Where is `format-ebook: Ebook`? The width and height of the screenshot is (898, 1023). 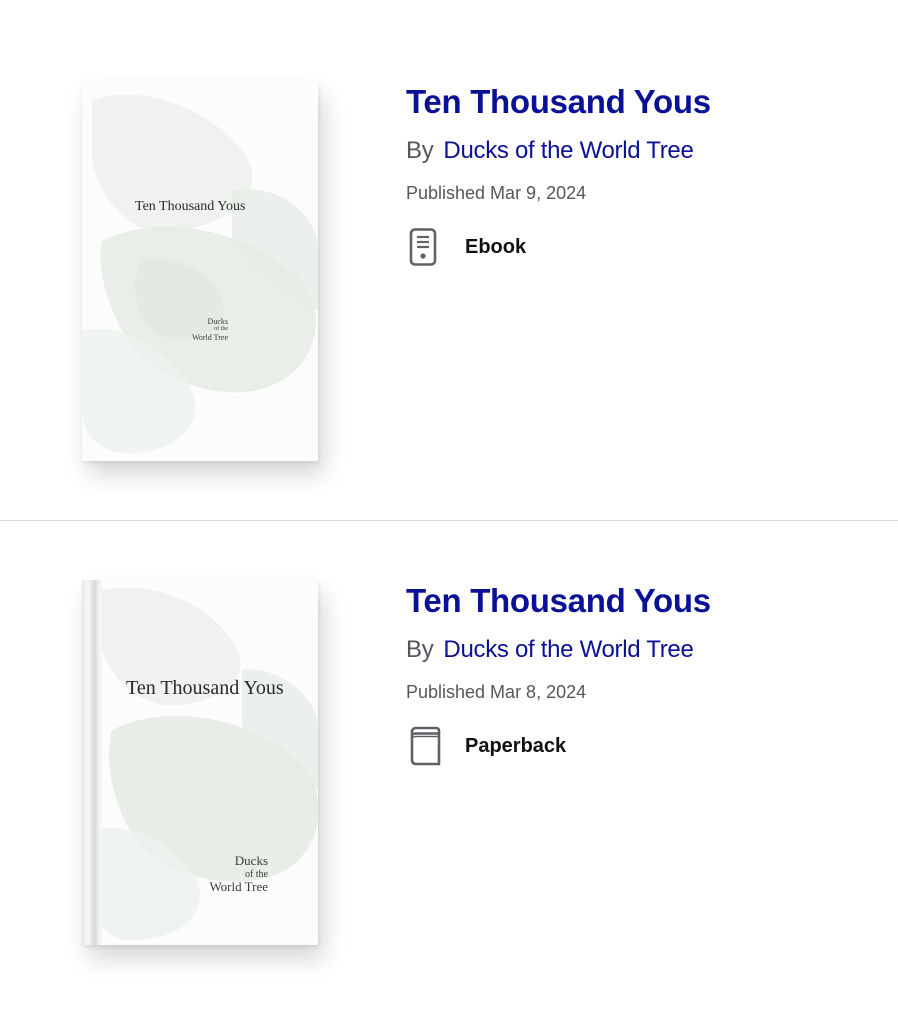
format-ebook: Ebook is located at coordinates (558, 247).